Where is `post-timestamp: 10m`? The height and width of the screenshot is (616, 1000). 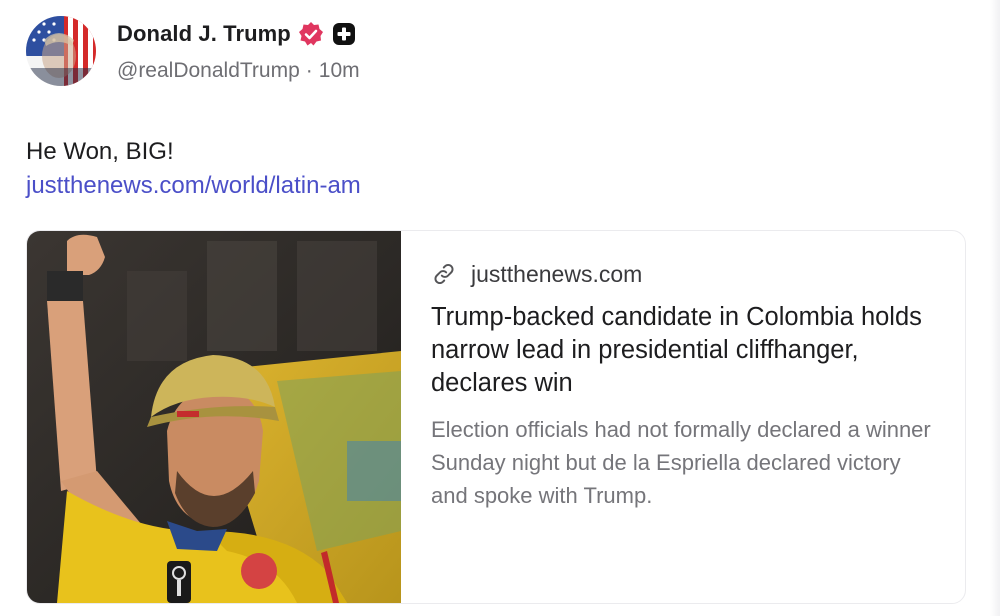
post-timestamp: 10m is located at coordinates (339, 70).